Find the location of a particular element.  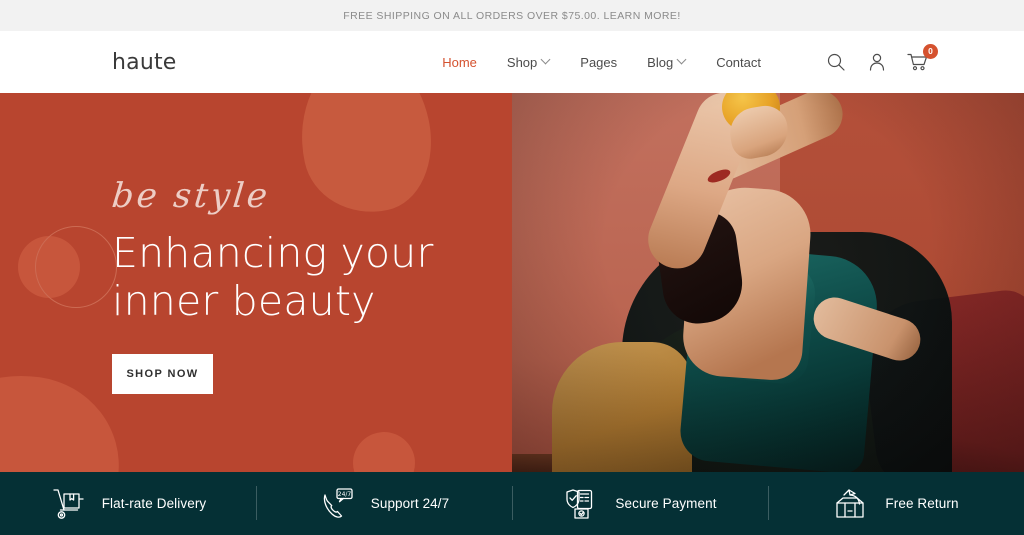

nav-item-blog: Blog is located at coordinates (666, 62).